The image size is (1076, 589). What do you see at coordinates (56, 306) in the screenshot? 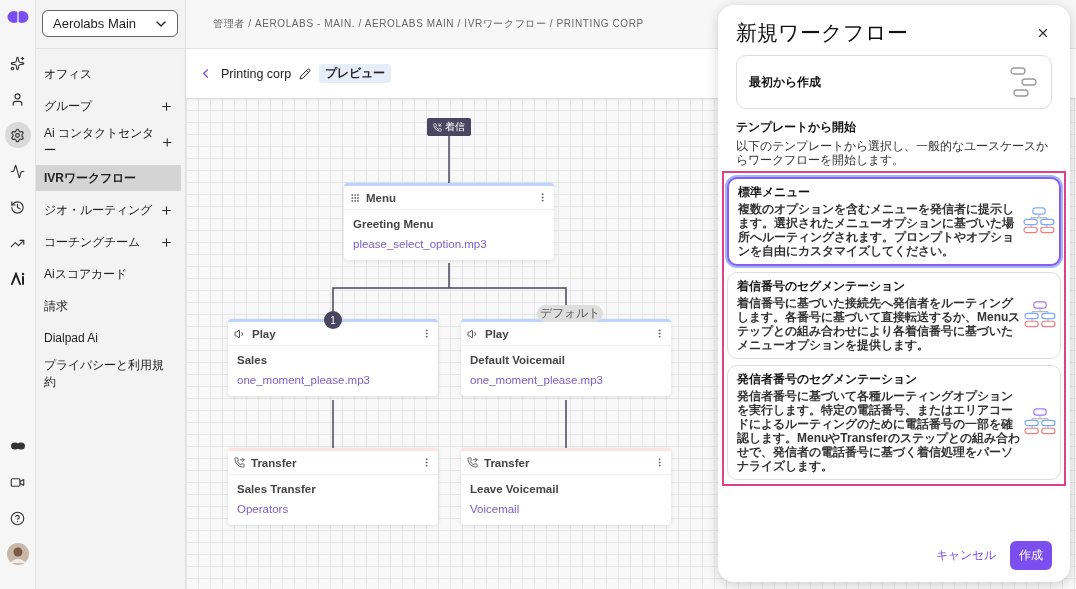
I see `sidebar-label: 請求` at bounding box center [56, 306].